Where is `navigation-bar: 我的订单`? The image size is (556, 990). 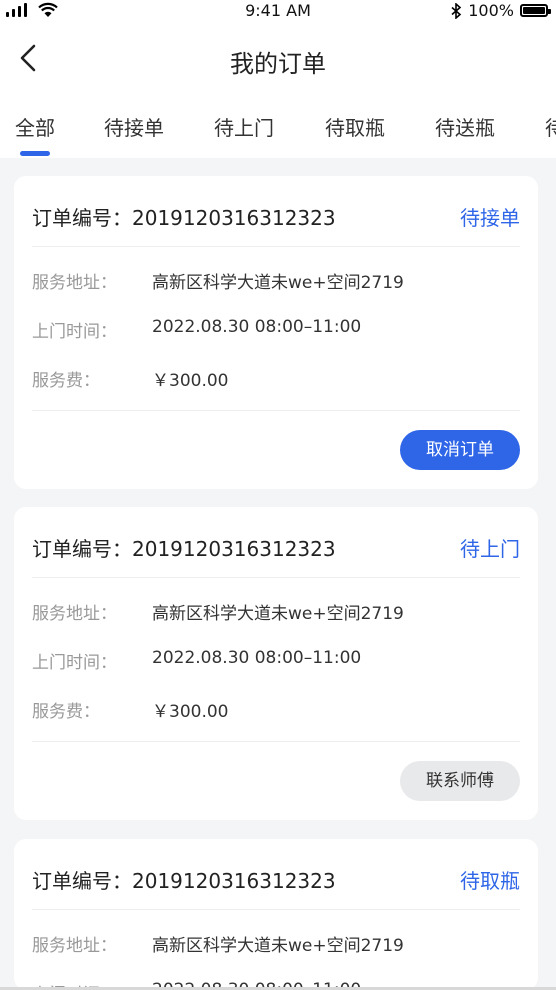 navigation-bar: 我的订单 is located at coordinates (278, 60).